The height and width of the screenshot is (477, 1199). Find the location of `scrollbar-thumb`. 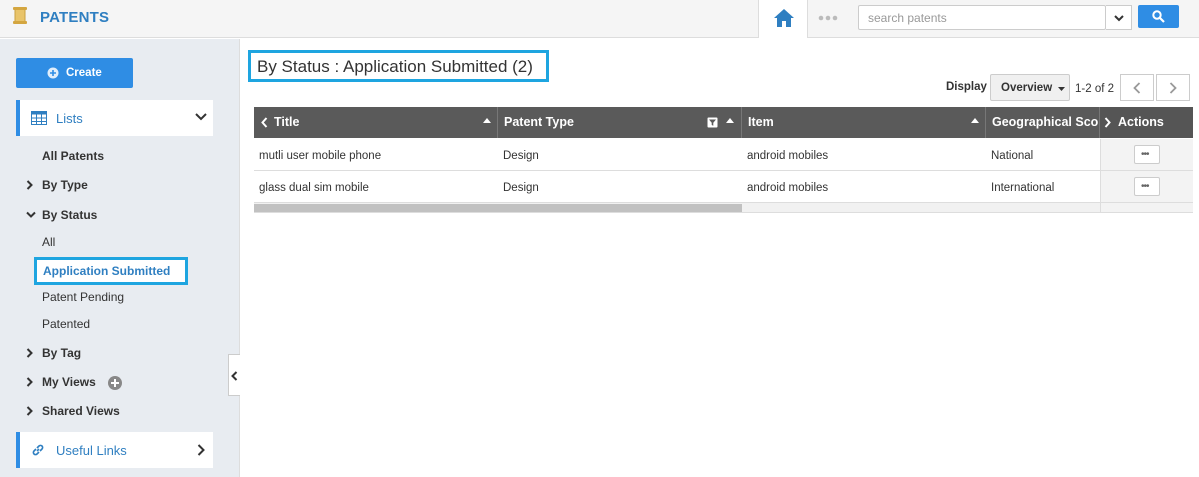

scrollbar-thumb is located at coordinates (498, 208).